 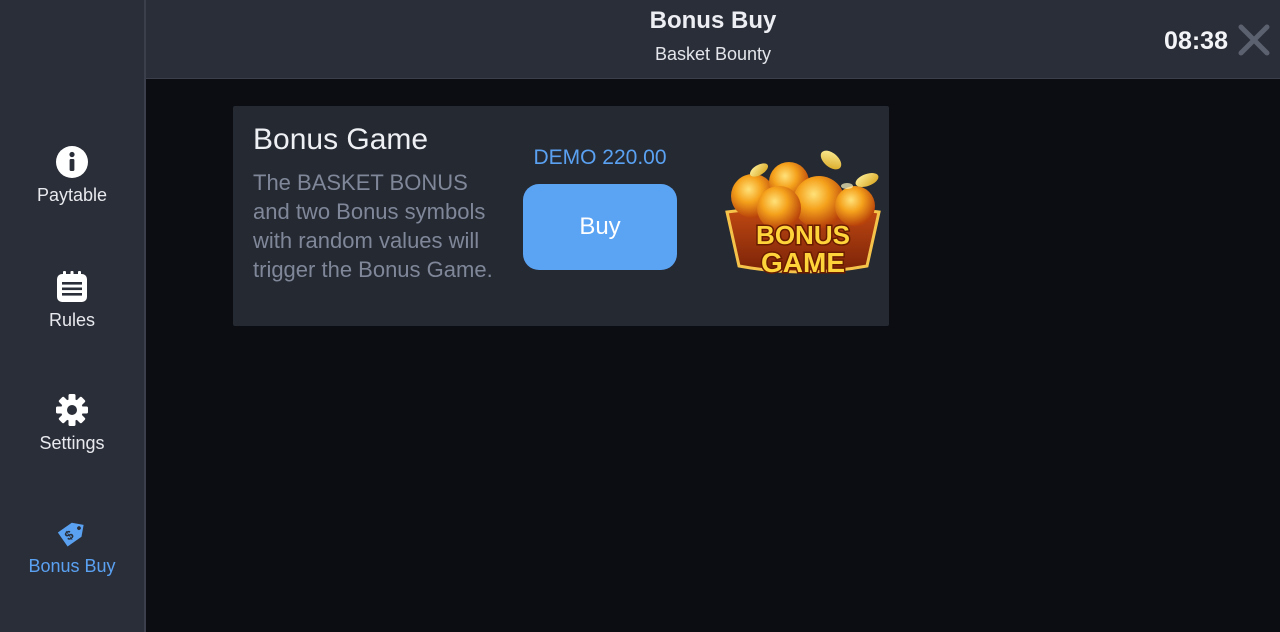 I want to click on sidebar-item-rules: Rules, so click(x=72, y=300).